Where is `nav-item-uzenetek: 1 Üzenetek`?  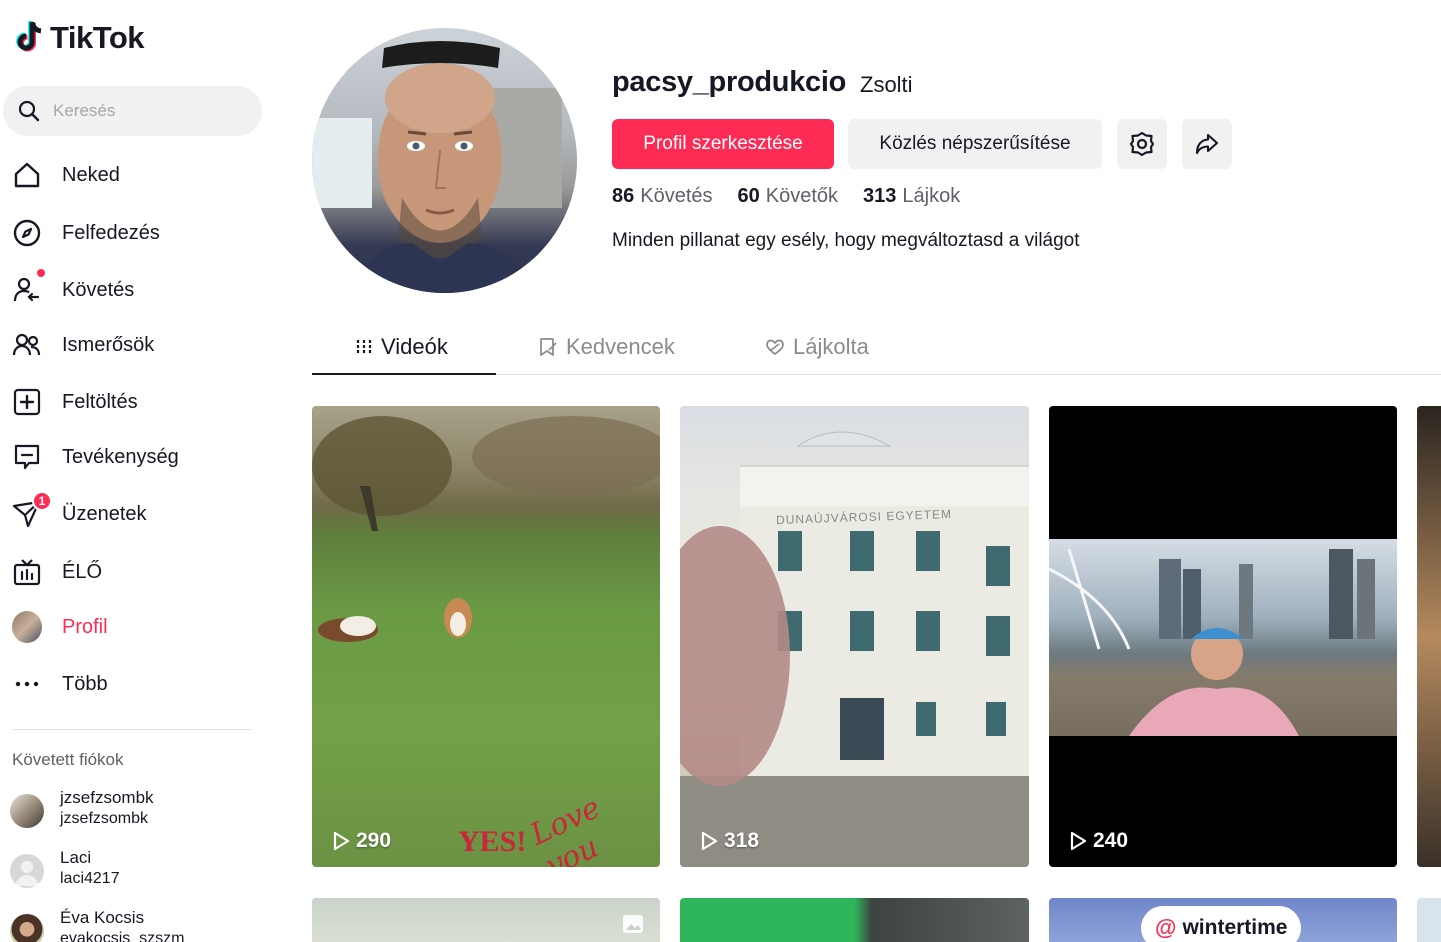 nav-item-uzenetek: 1 Üzenetek is located at coordinates (135, 514).